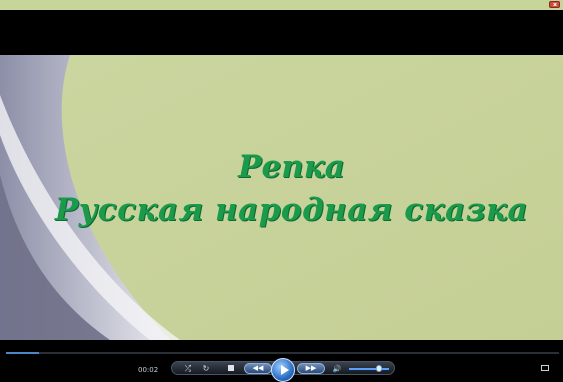  Describe the element at coordinates (148, 370) in the screenshot. I see `elapsed-time: 00:02` at that location.